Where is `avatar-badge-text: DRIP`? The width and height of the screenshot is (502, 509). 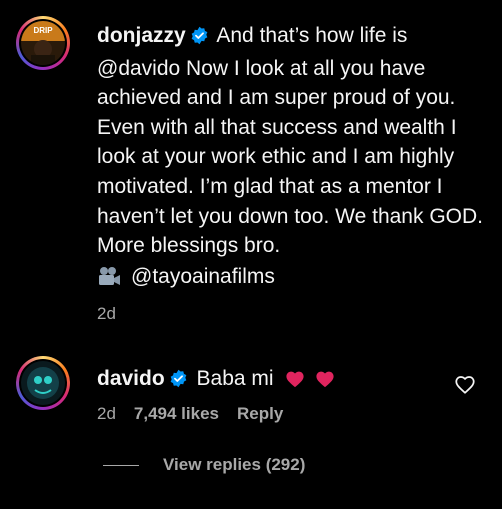
avatar-badge-text: DRIP is located at coordinates (43, 30).